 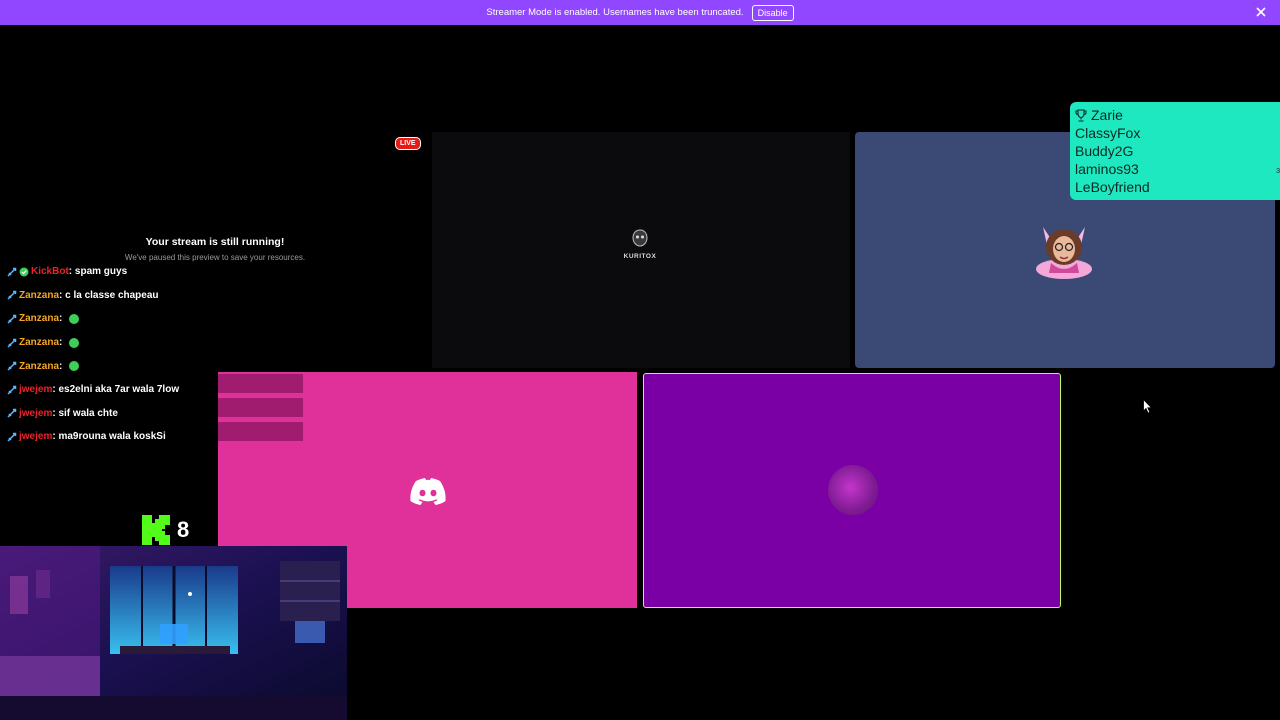 What do you see at coordinates (156, 530) in the screenshot?
I see `kick-logo-icon` at bounding box center [156, 530].